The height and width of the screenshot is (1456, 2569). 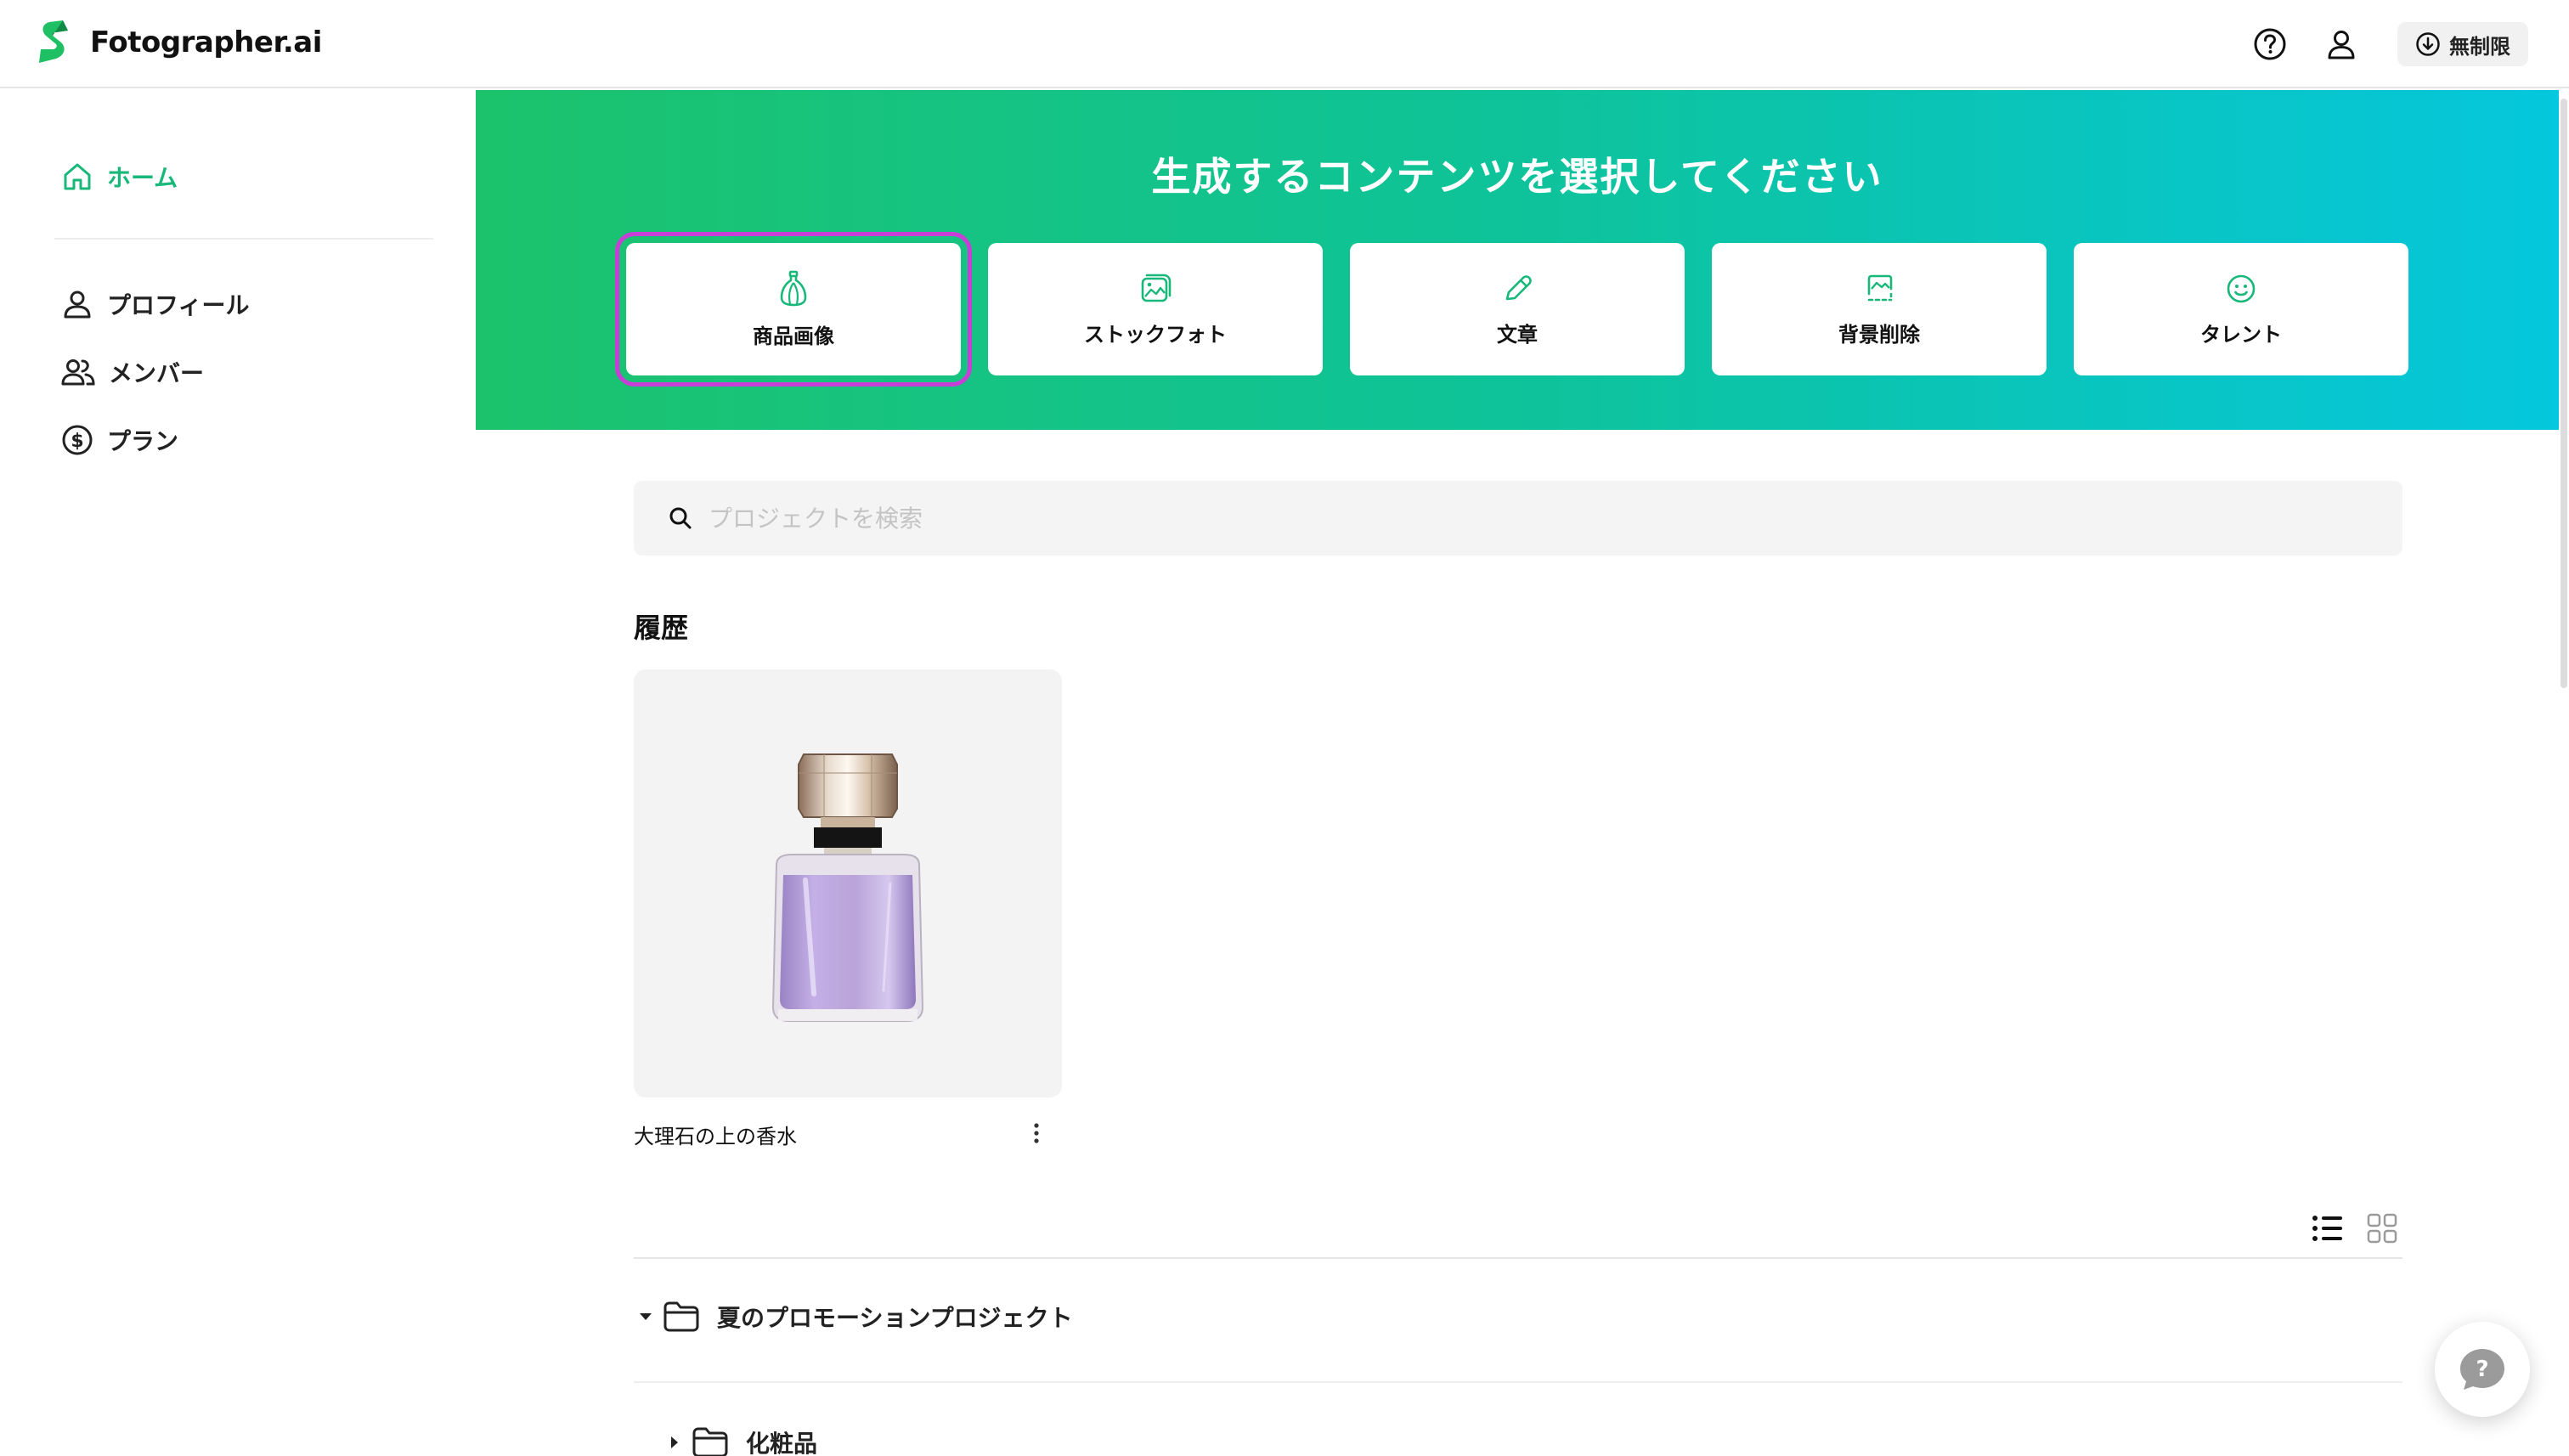 I want to click on list-view-button, so click(x=2328, y=1228).